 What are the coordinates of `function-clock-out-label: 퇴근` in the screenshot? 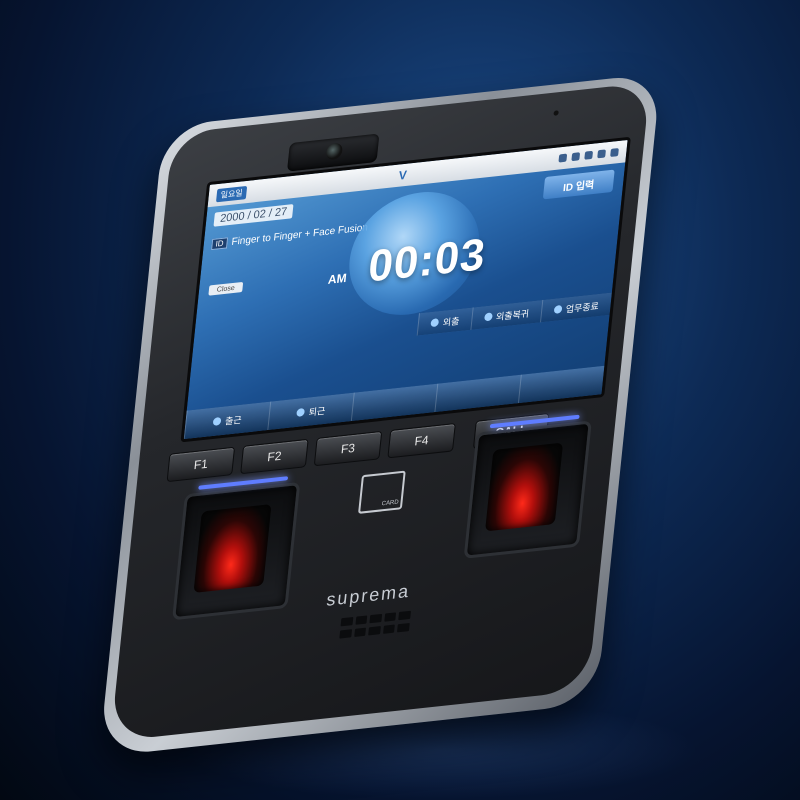 It's located at (317, 411).